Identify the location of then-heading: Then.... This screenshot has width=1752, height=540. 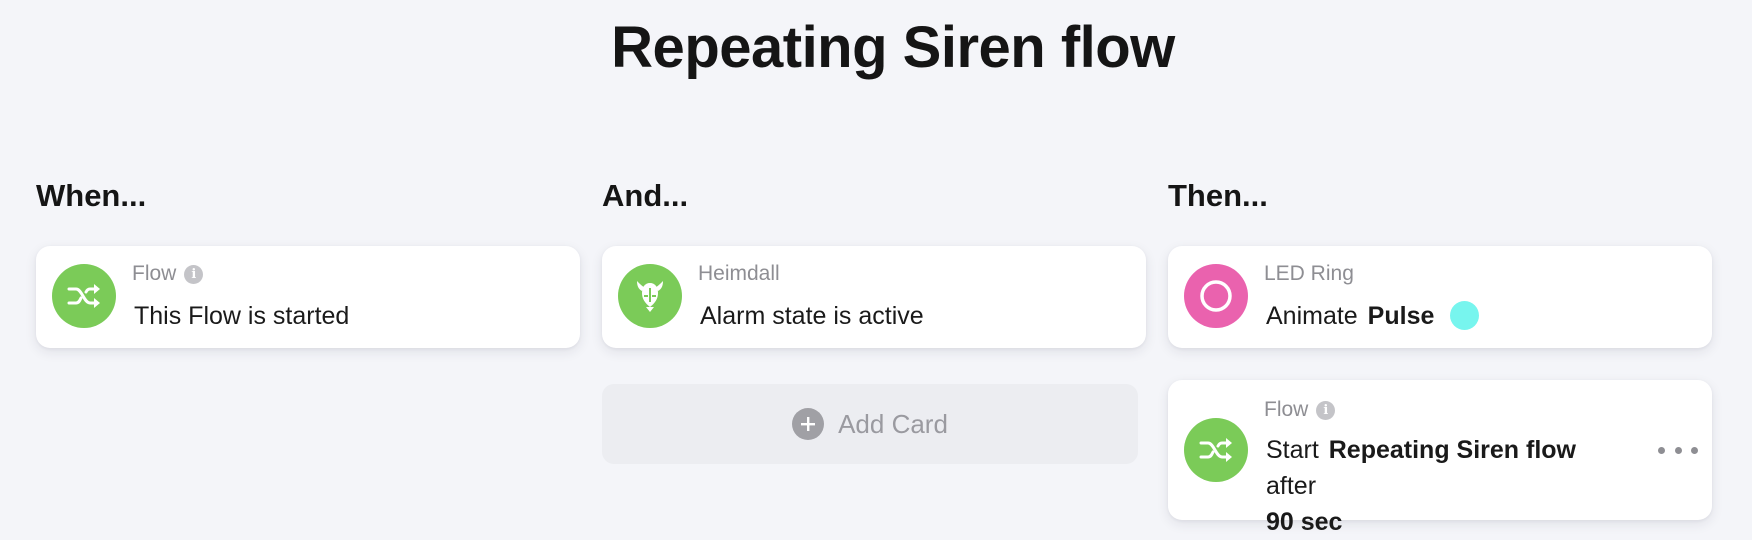
(1218, 195).